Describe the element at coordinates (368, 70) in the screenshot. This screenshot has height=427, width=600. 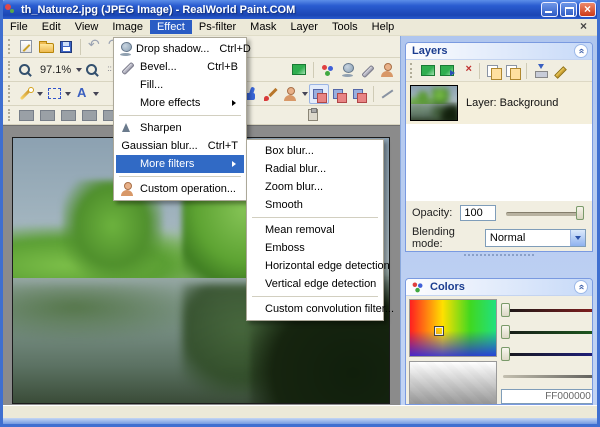
I see `bevel-button` at that location.